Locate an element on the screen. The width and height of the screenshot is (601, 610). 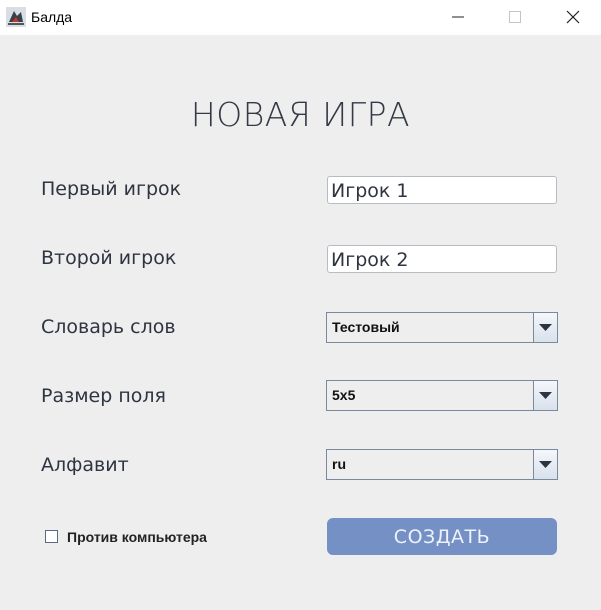
alphabet-select: ru is located at coordinates (442, 464).